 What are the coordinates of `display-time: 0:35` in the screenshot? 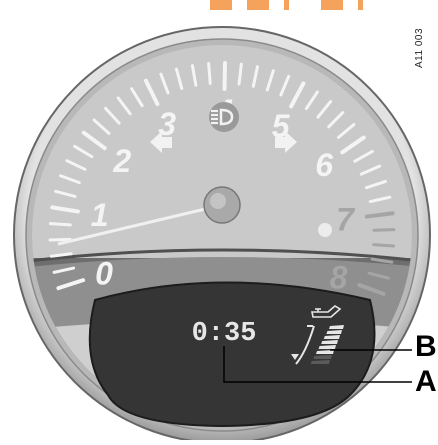 It's located at (224, 334).